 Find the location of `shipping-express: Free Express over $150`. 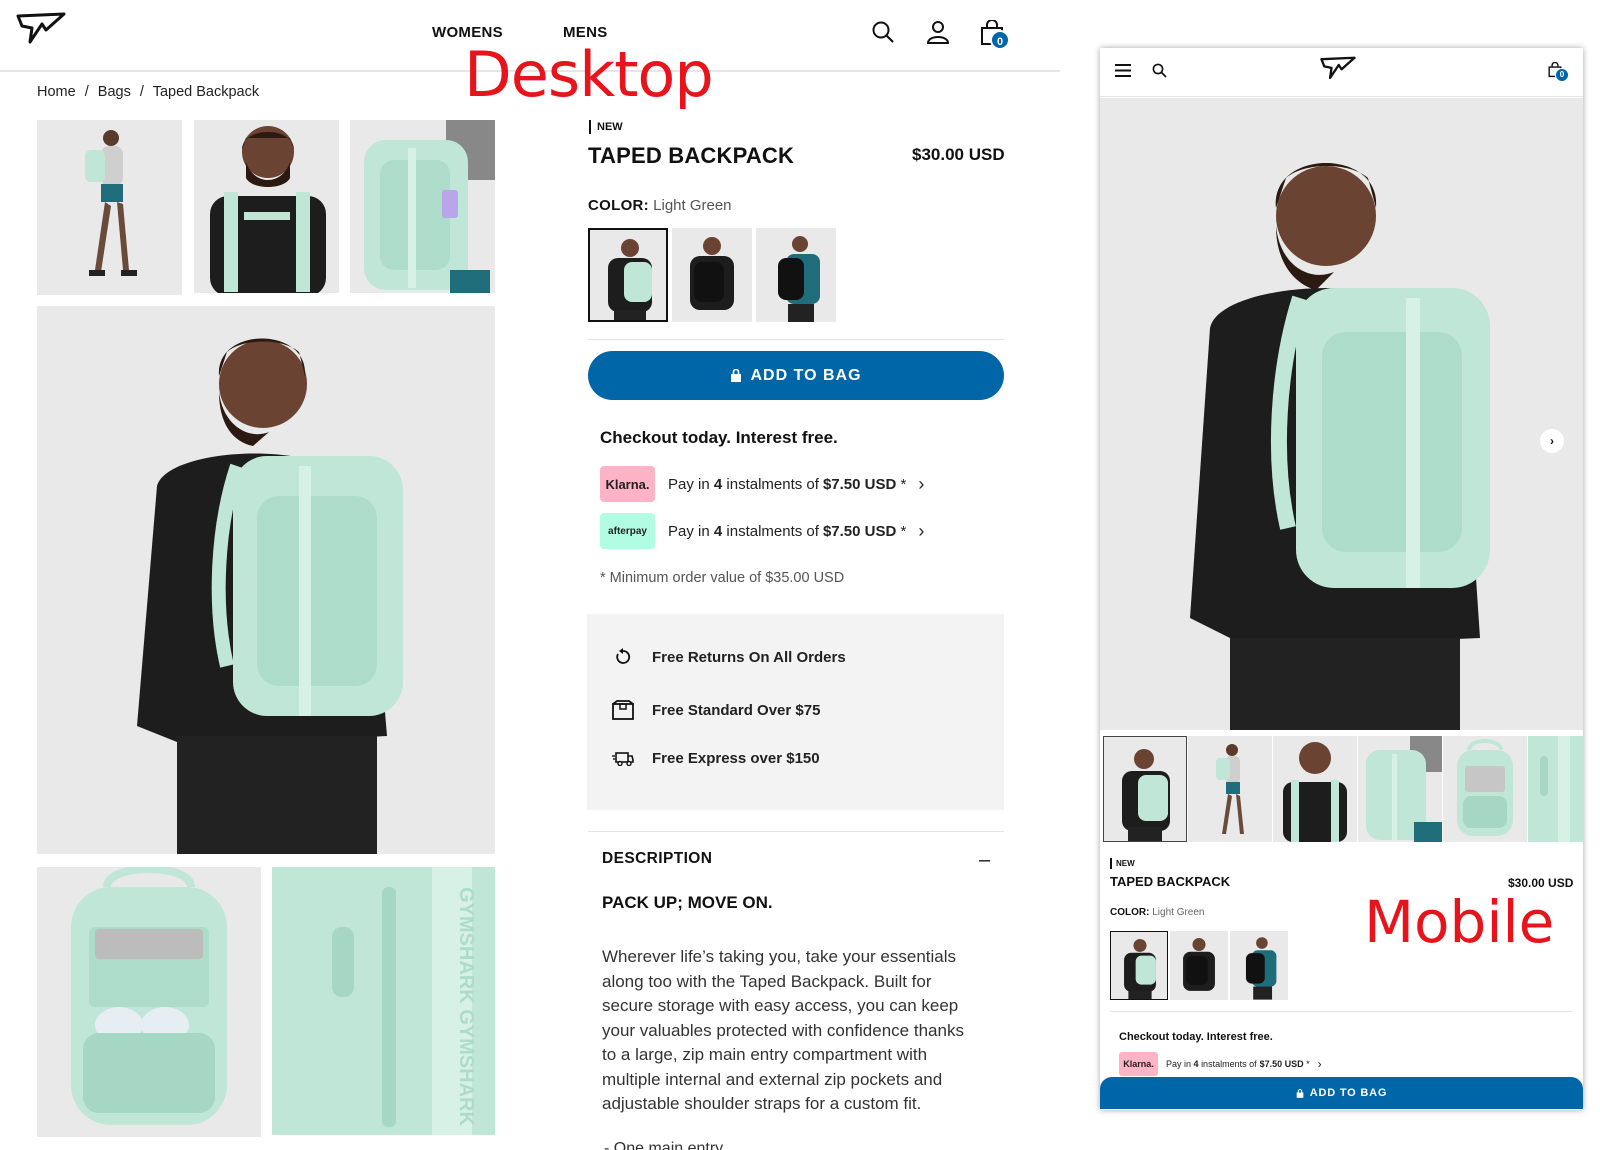

shipping-express: Free Express over $150 is located at coordinates (715, 758).